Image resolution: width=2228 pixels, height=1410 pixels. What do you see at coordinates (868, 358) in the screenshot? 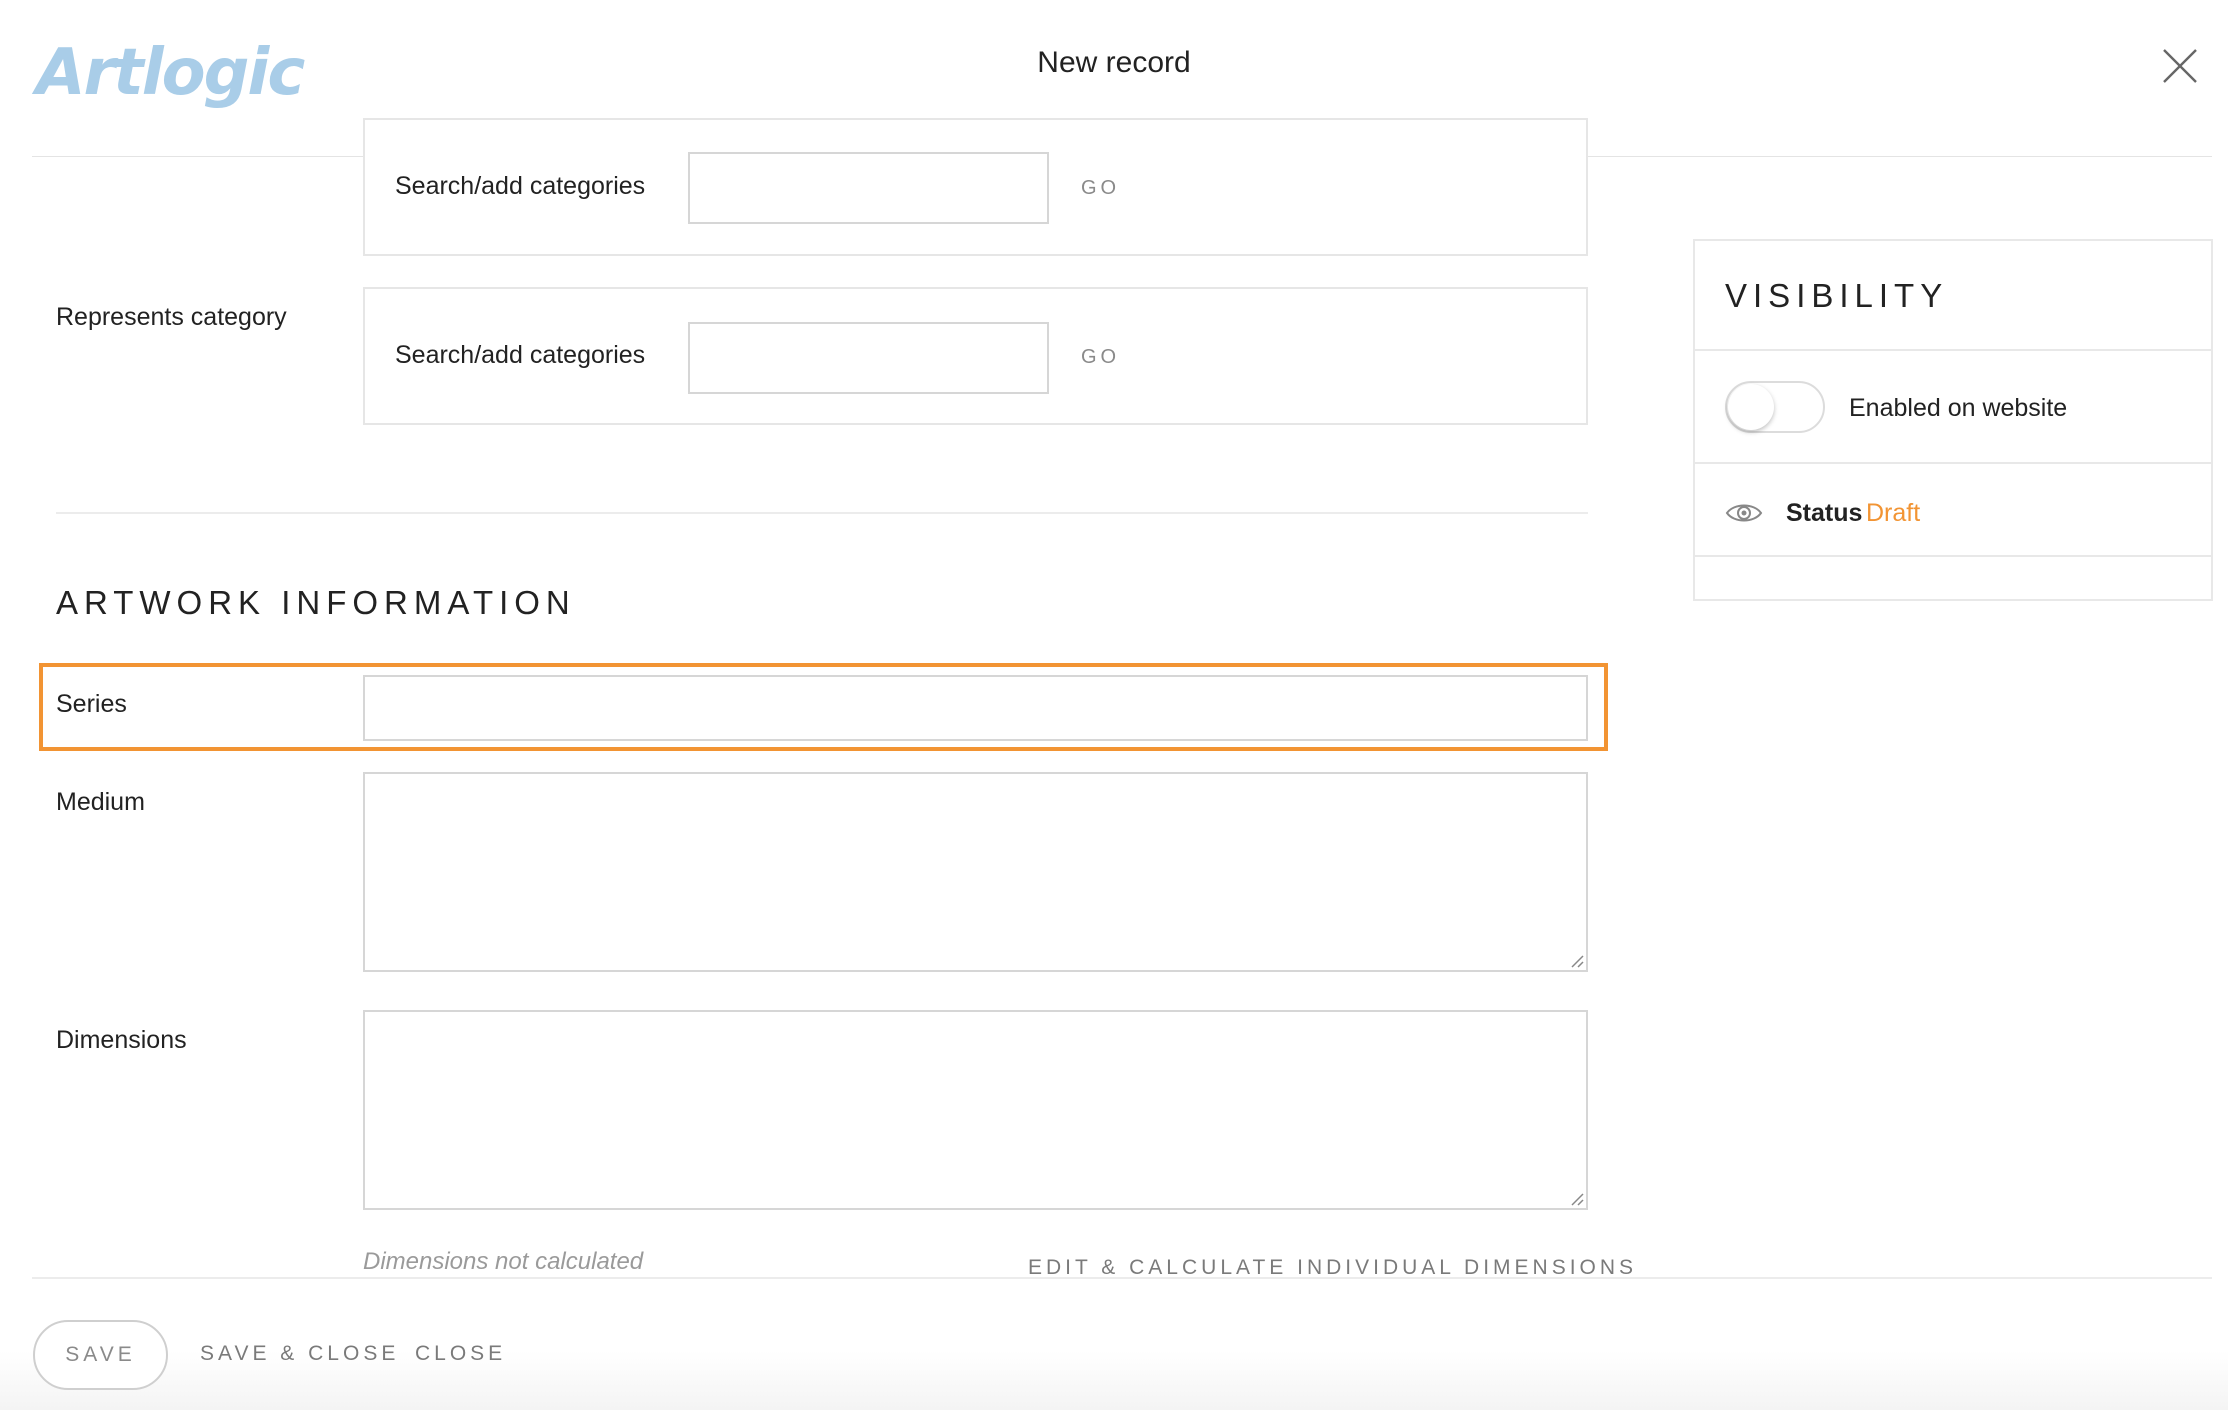
I see `represents-search-input` at bounding box center [868, 358].